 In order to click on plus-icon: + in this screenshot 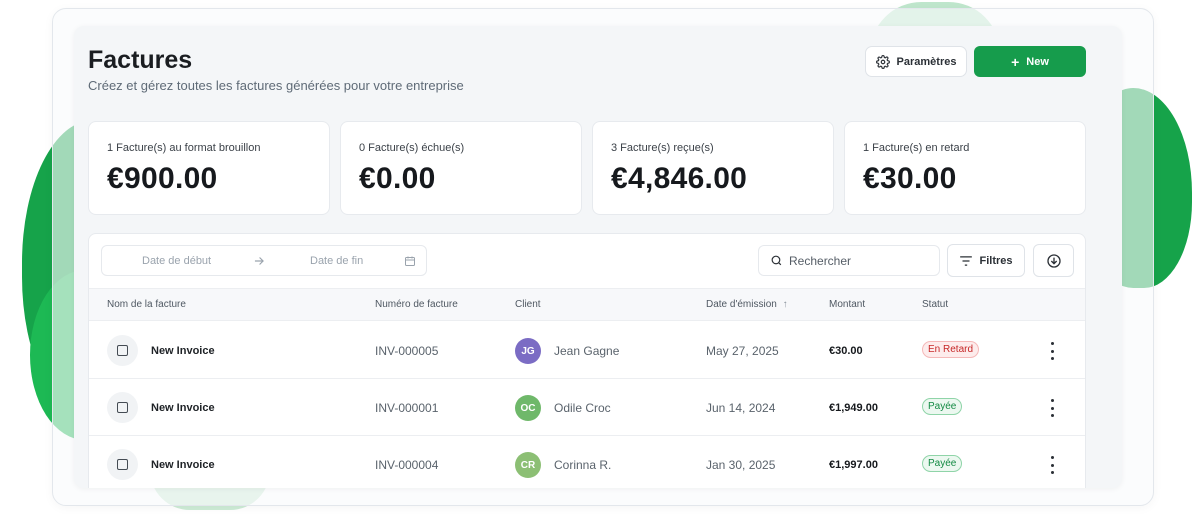, I will do `click(1015, 61)`.